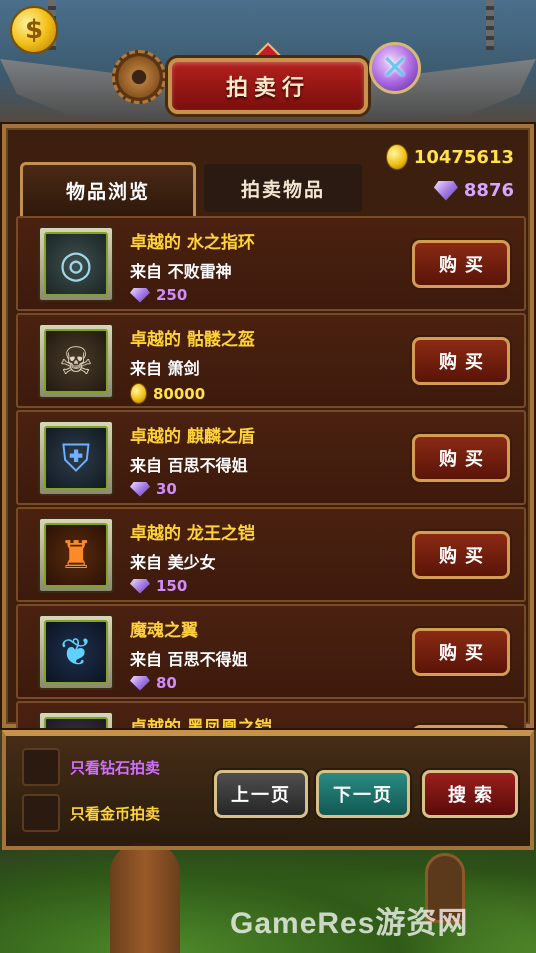 Image resolution: width=536 pixels, height=953 pixels. I want to click on item-name: 魔魂之翼, so click(164, 631).